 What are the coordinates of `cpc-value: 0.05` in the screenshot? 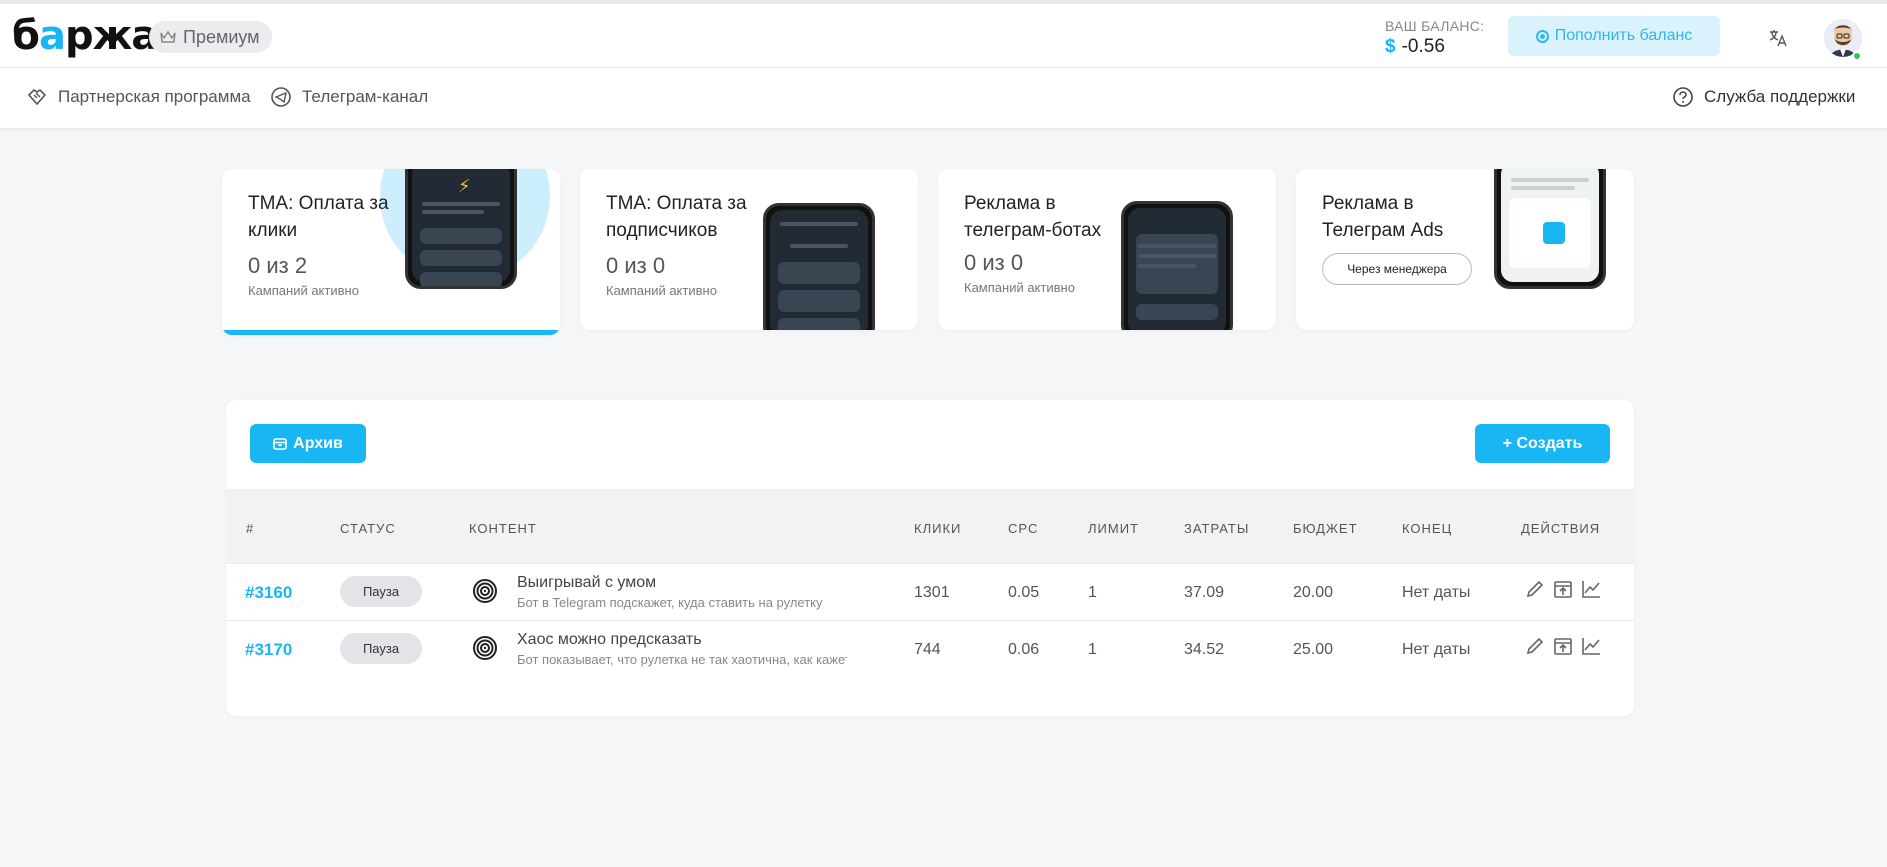 It's located at (1024, 592).